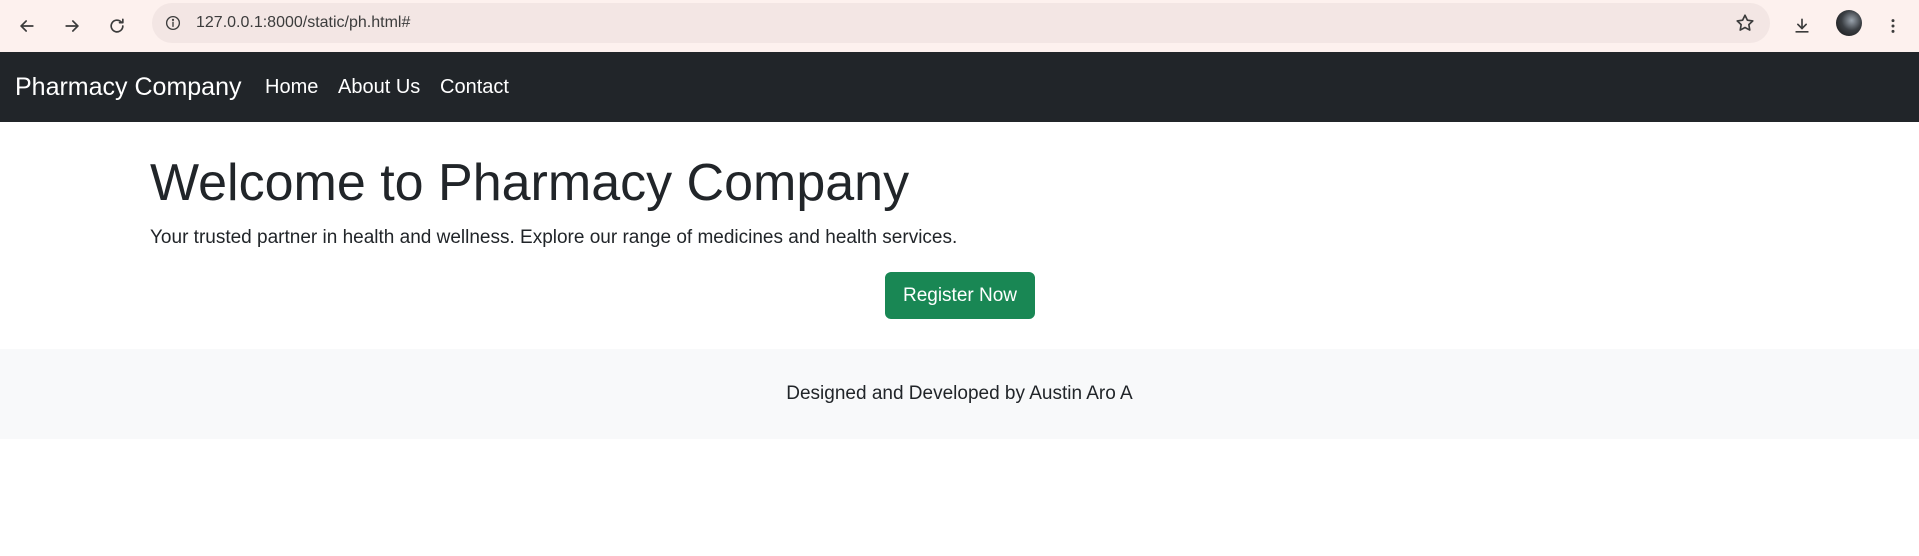 The width and height of the screenshot is (1919, 556). I want to click on forward-button, so click(72, 26).